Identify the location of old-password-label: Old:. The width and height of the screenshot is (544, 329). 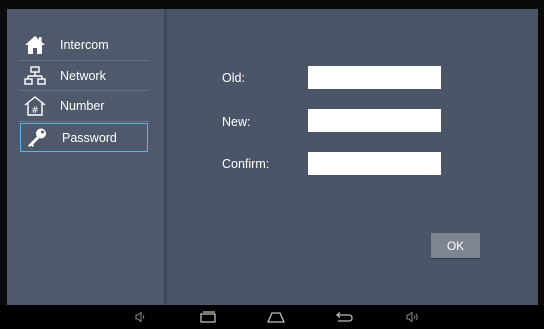
(233, 78).